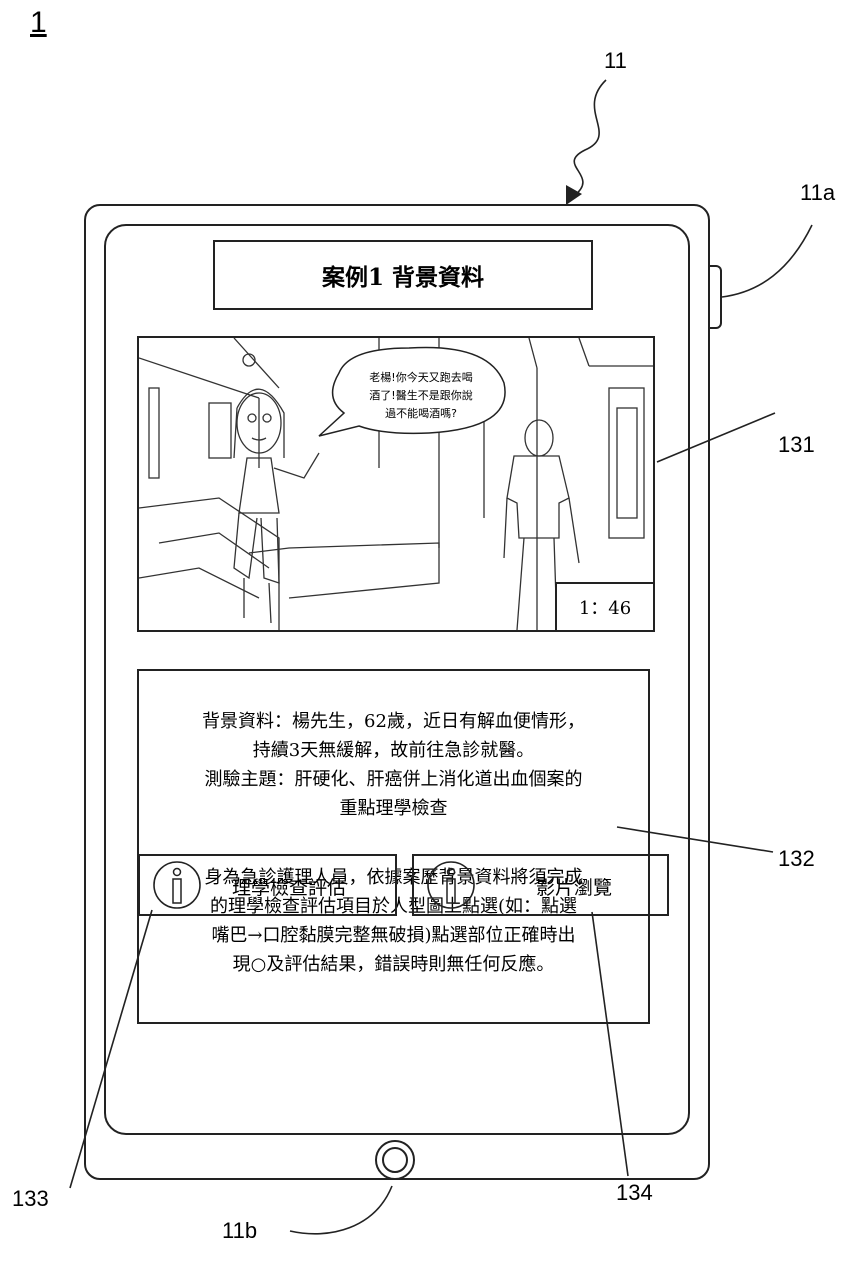 The image size is (858, 1265). What do you see at coordinates (715, 297) in the screenshot?
I see `side-button` at bounding box center [715, 297].